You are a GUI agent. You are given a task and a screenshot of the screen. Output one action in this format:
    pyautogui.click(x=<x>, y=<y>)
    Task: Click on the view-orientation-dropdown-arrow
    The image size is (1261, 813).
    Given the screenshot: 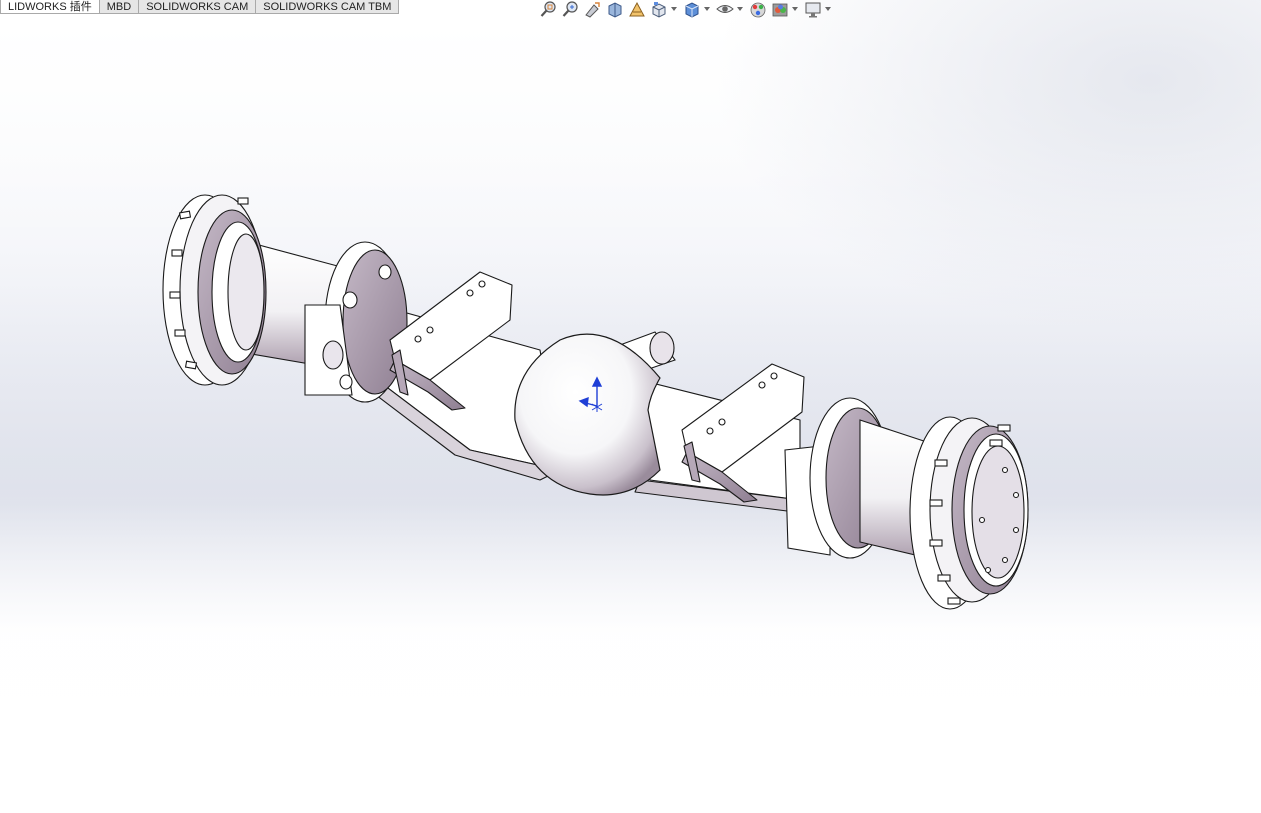 What is the action you would take?
    pyautogui.click(x=674, y=9)
    